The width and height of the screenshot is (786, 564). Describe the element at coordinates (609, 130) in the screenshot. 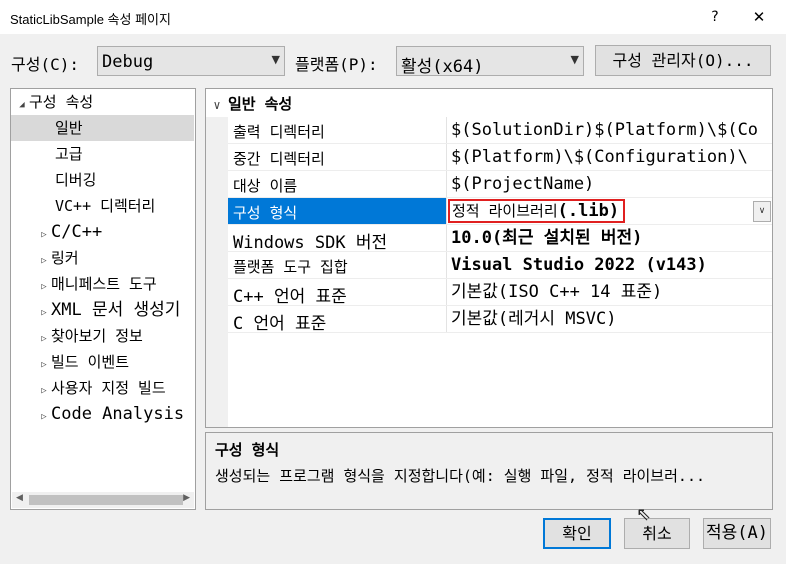

I see `property-value: $(SolutionDir)$(Platform)\$(Co` at that location.